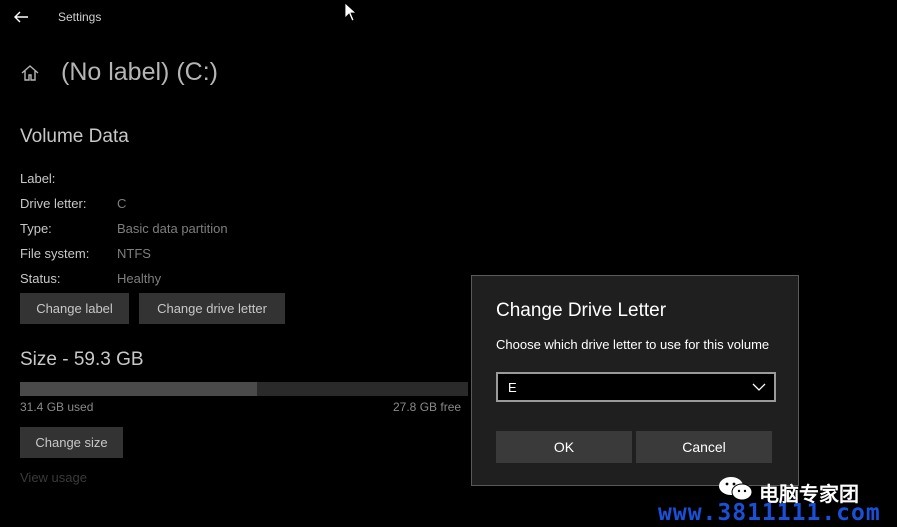 The height and width of the screenshot is (527, 897). Describe the element at coordinates (38, 178) in the screenshot. I see `label-row-label: Label:` at that location.